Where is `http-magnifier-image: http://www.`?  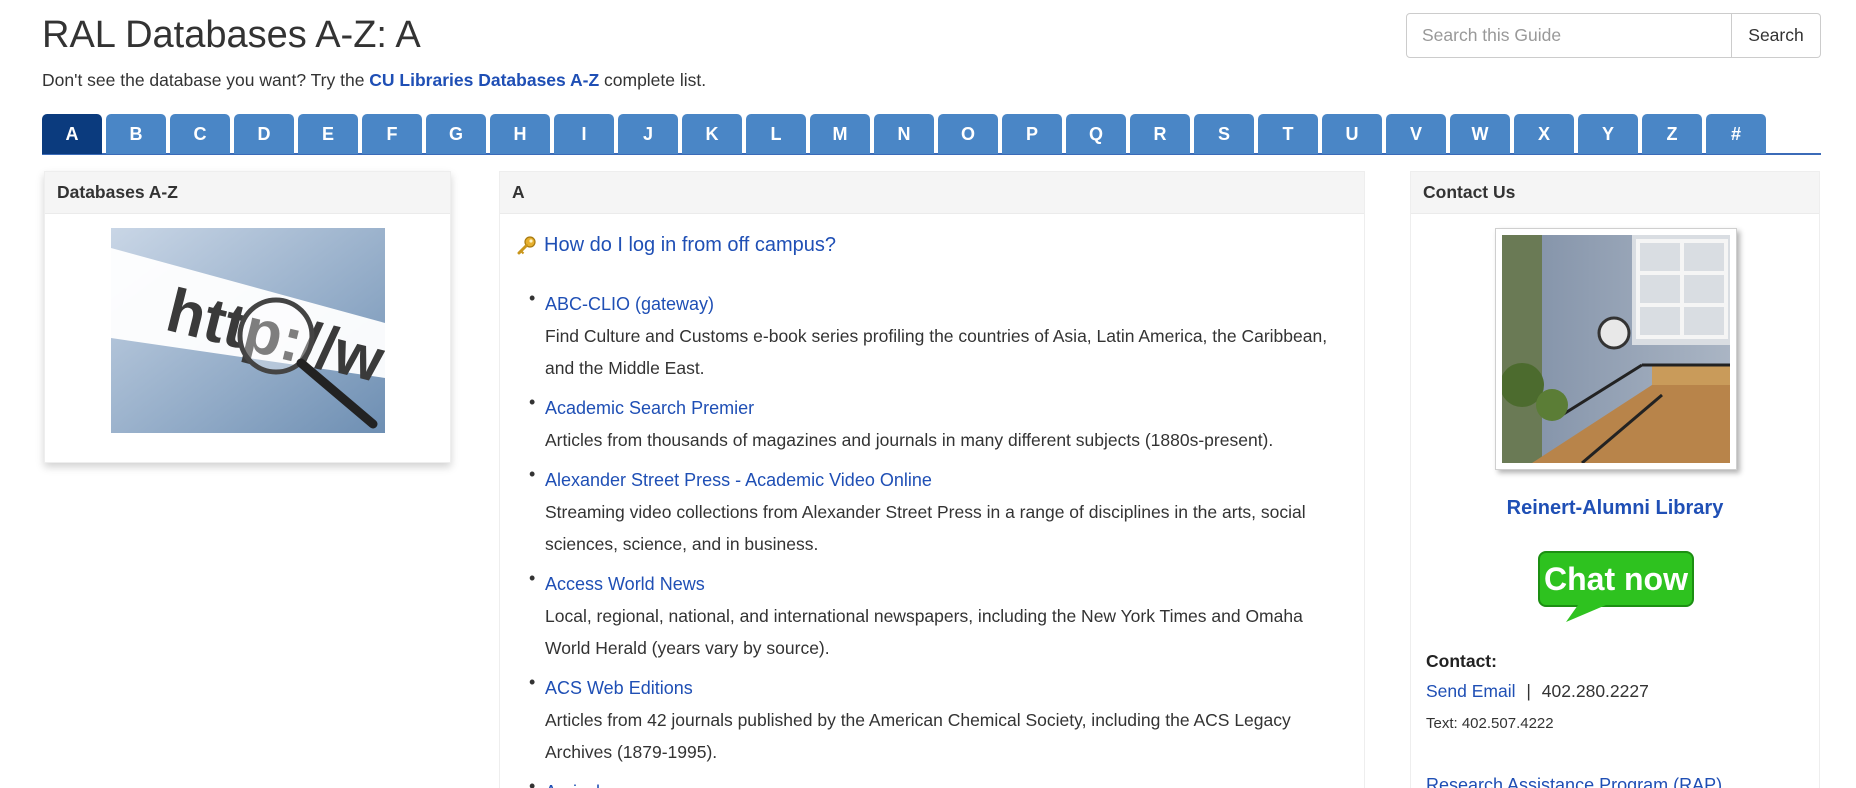
http-magnifier-image: http://www. is located at coordinates (248, 330).